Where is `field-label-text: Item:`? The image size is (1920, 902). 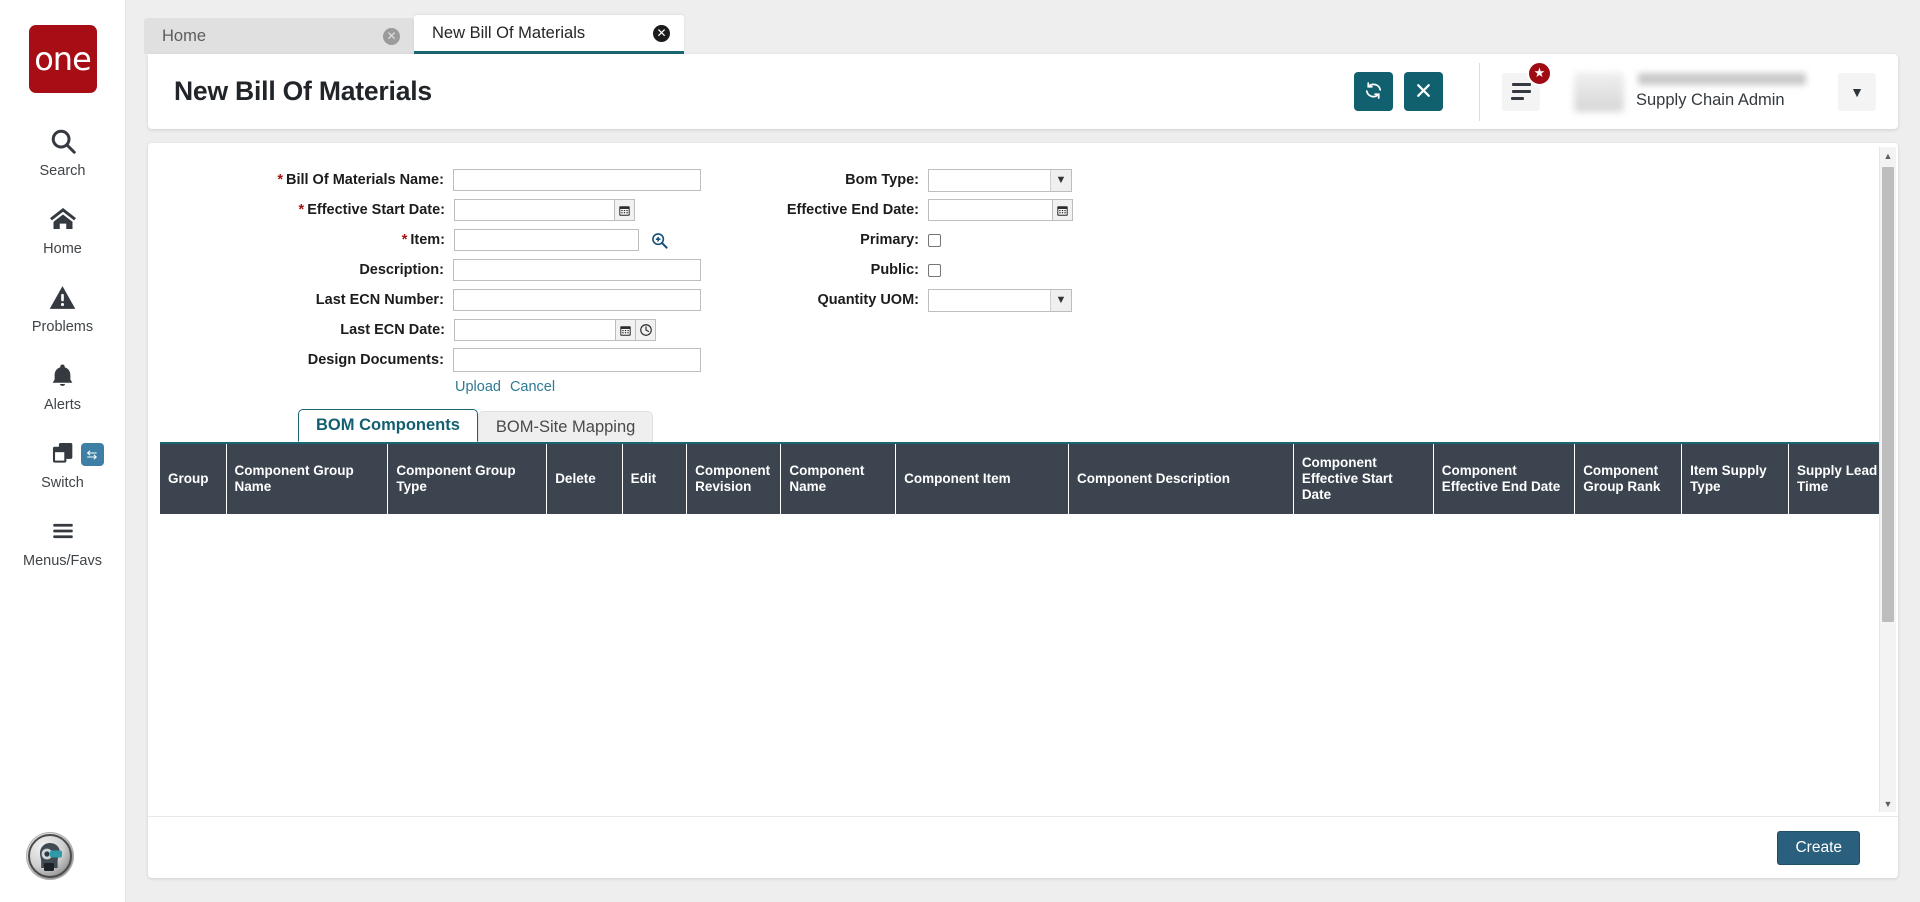 field-label-text: Item: is located at coordinates (427, 240).